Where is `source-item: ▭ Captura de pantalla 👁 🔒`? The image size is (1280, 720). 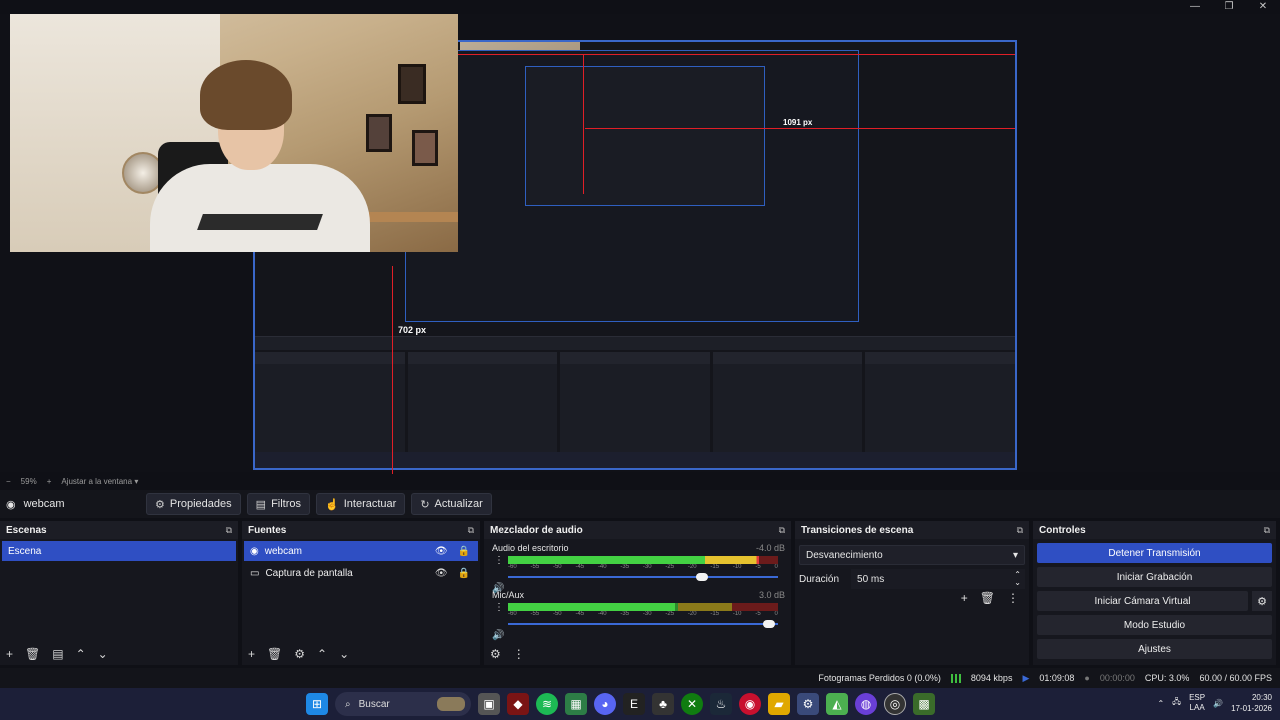
source-item: ▭ Captura de pantalla 👁 🔒 is located at coordinates (361, 573).